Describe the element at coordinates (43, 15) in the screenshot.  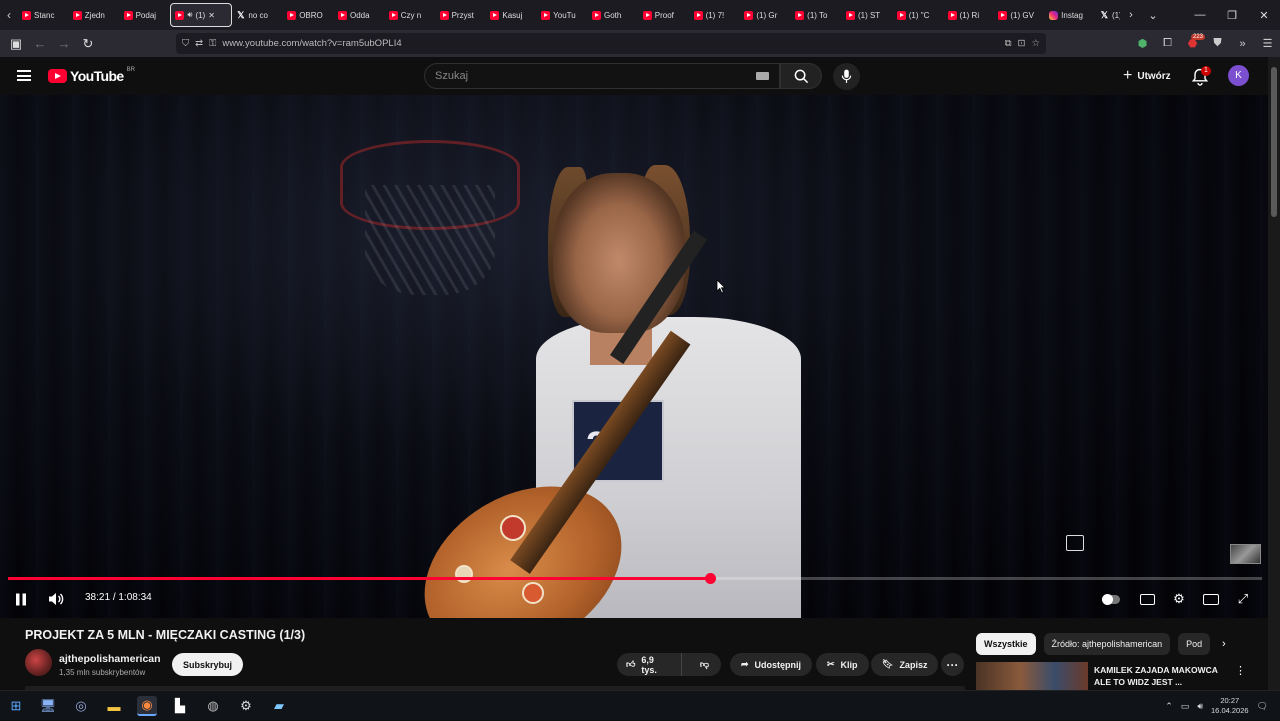
I see `browser-tab: Stanc` at that location.